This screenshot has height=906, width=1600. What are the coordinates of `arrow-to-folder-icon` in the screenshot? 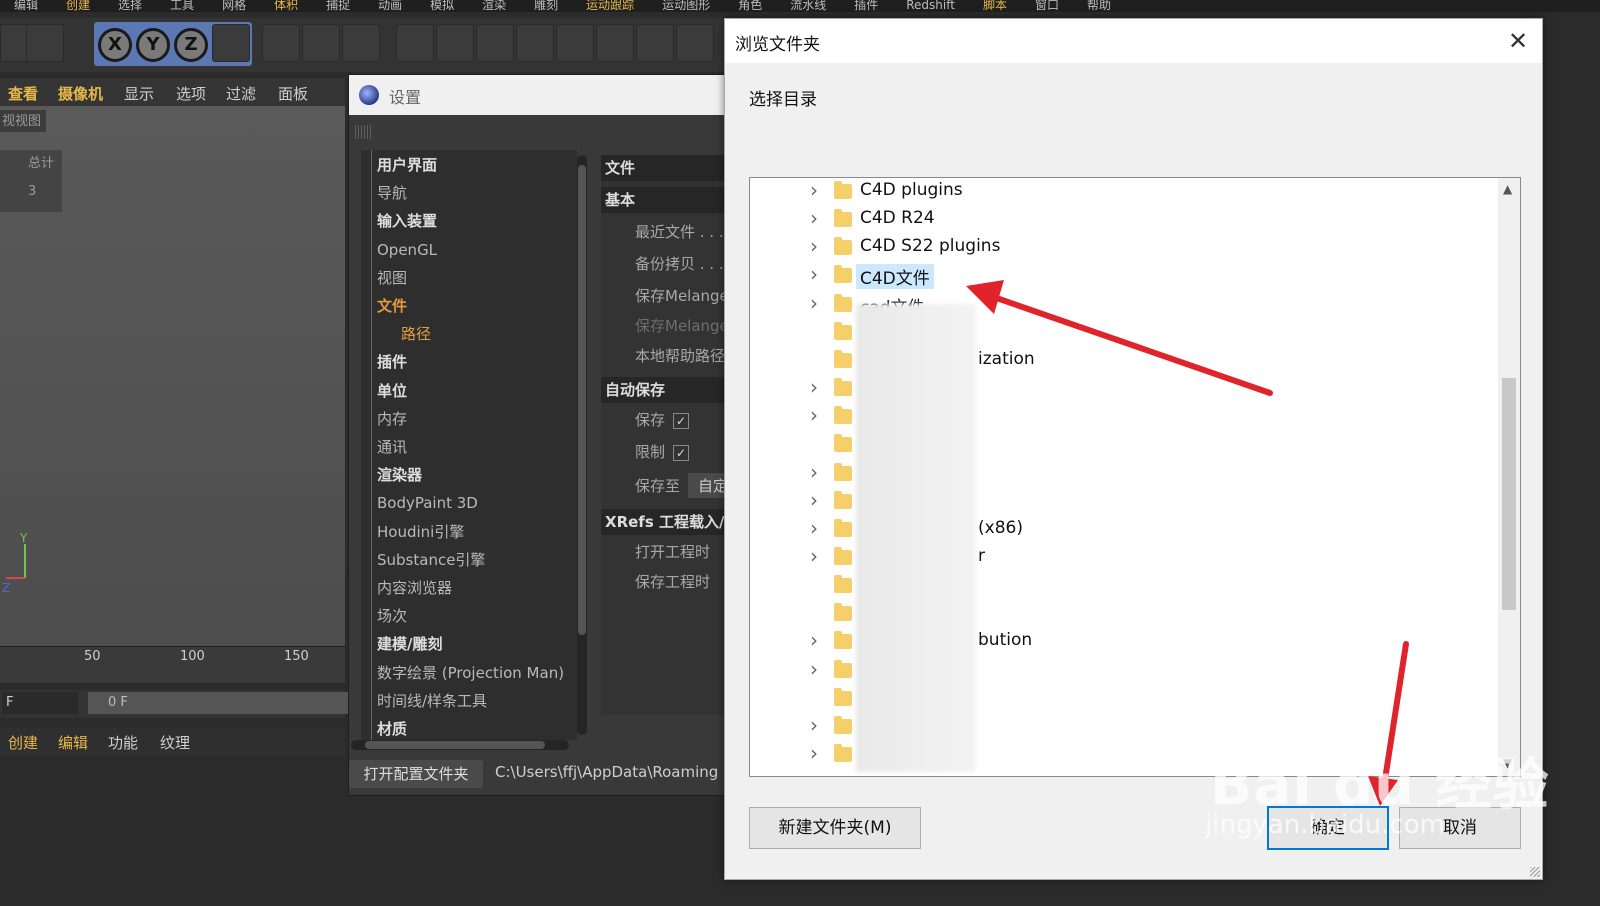 It's located at (1119, 338).